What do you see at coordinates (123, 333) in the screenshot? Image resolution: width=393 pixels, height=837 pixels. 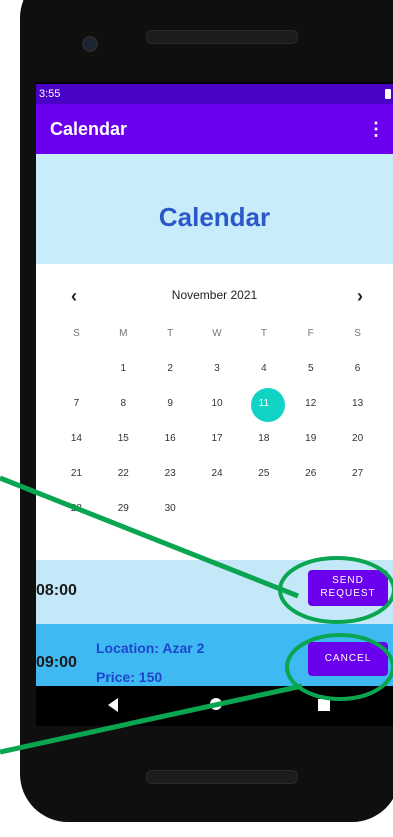 I see `weekday-label: M` at bounding box center [123, 333].